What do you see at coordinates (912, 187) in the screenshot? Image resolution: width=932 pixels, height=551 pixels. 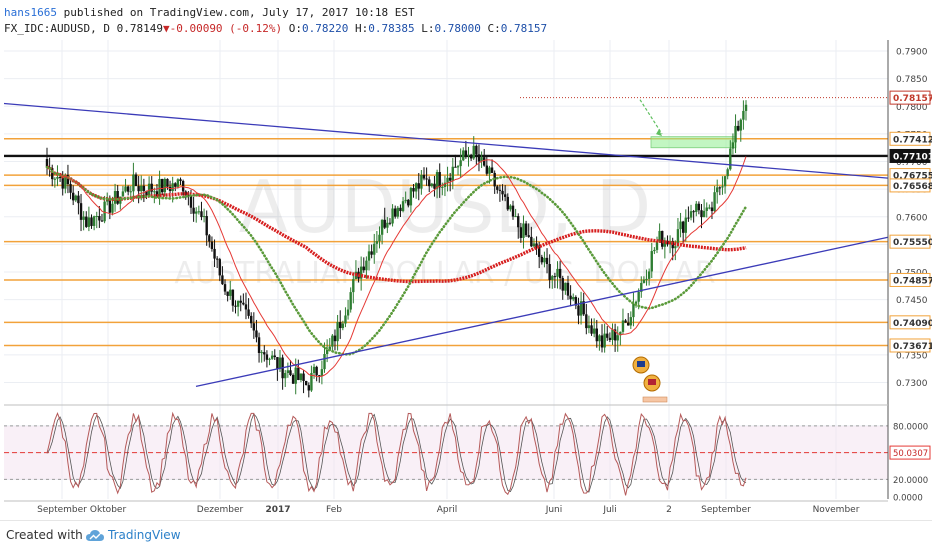 I see `price-level-label: 0.76568` at bounding box center [912, 187].